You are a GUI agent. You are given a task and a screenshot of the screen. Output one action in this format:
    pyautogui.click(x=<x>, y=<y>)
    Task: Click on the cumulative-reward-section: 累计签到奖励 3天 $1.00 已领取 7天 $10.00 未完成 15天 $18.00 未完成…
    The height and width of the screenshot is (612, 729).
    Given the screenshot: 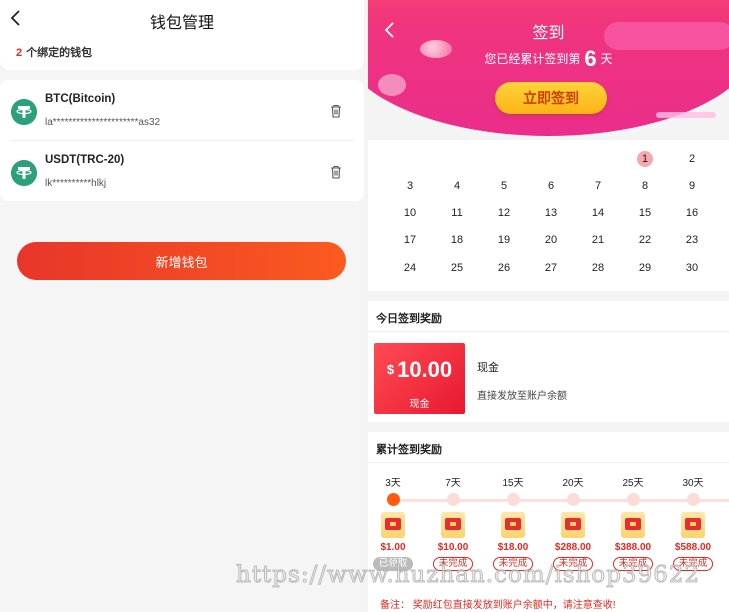 What is the action you would take?
    pyautogui.click(x=548, y=522)
    